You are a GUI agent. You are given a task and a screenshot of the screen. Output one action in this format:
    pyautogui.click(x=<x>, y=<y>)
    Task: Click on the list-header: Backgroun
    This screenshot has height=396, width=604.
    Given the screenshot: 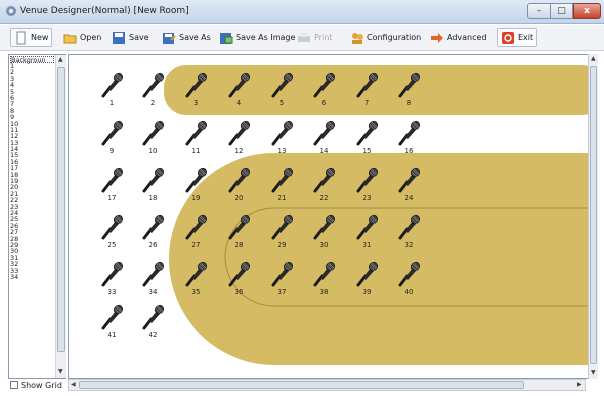 What is the action you would take?
    pyautogui.click(x=32, y=59)
    